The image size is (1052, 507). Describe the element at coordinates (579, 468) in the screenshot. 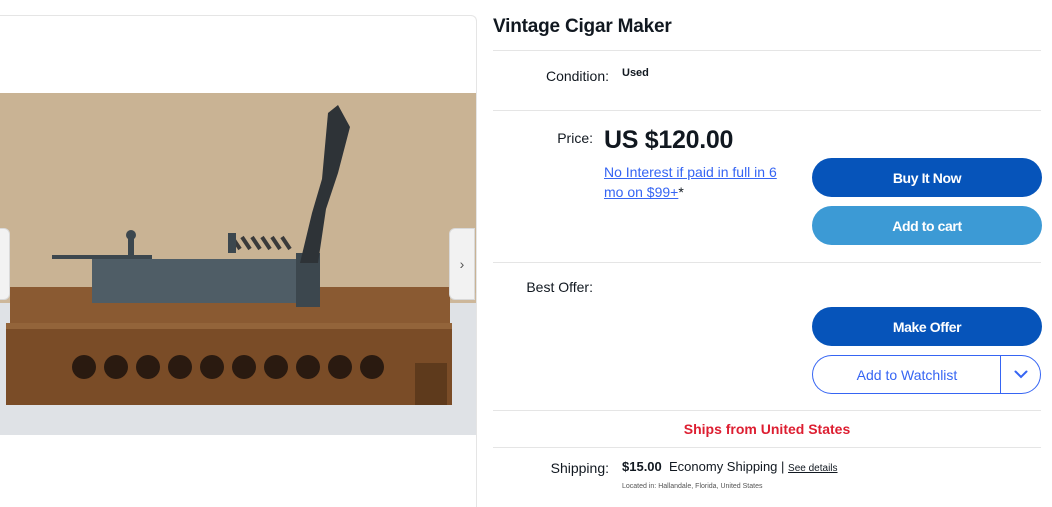

I see `shipping-label: Shipping:` at that location.